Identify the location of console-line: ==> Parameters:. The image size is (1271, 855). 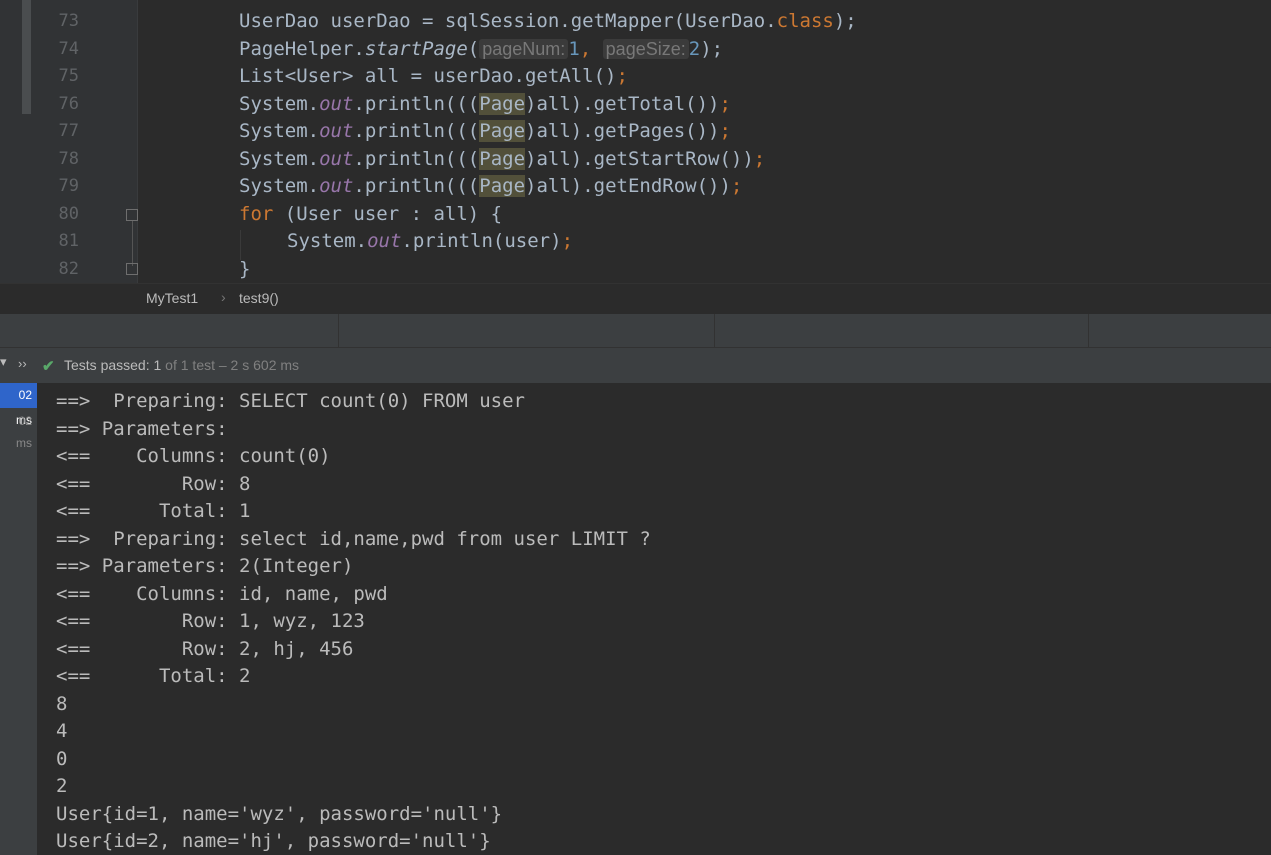
(148, 429).